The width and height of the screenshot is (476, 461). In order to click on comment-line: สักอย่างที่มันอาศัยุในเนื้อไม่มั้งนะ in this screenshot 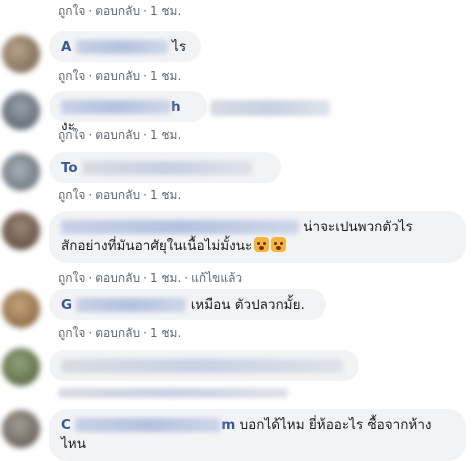, I will do `click(257, 246)`.